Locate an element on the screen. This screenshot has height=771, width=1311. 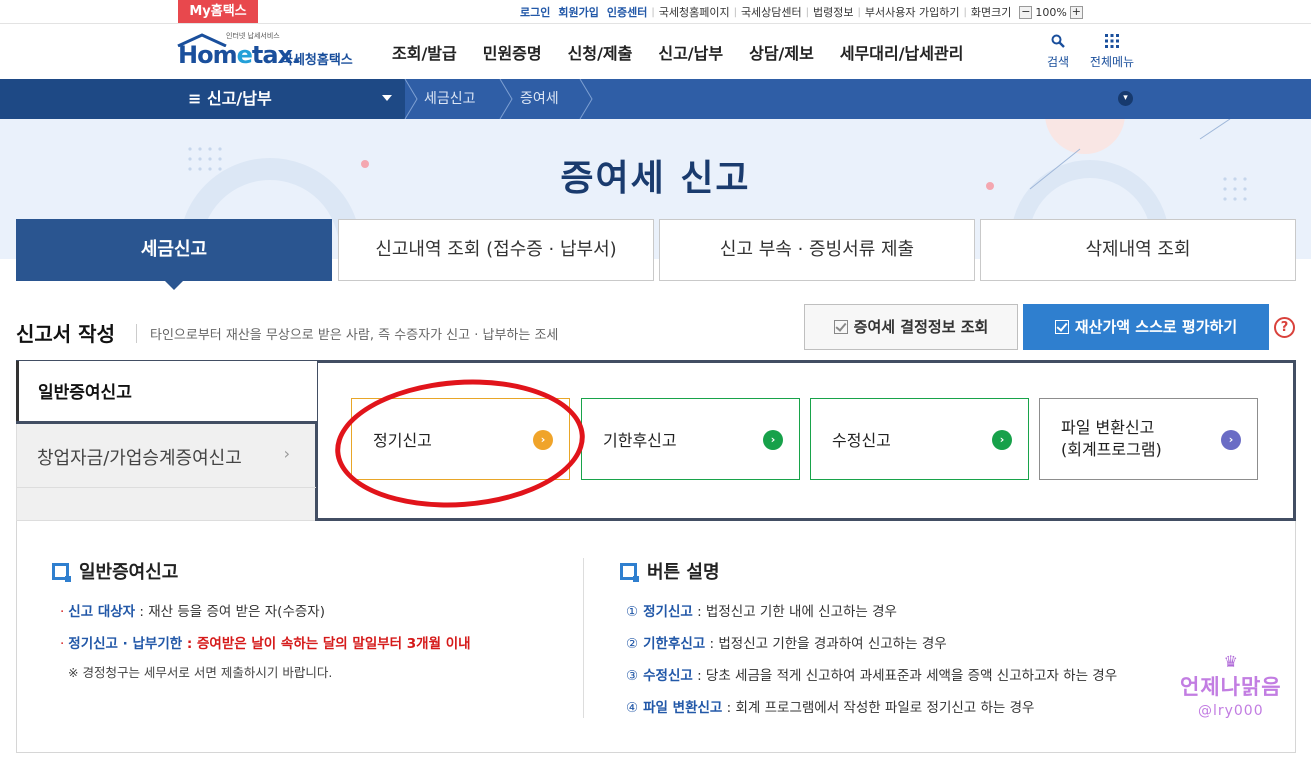
tab-deleted-history: 삭제내역 조회 is located at coordinates (1138, 250).